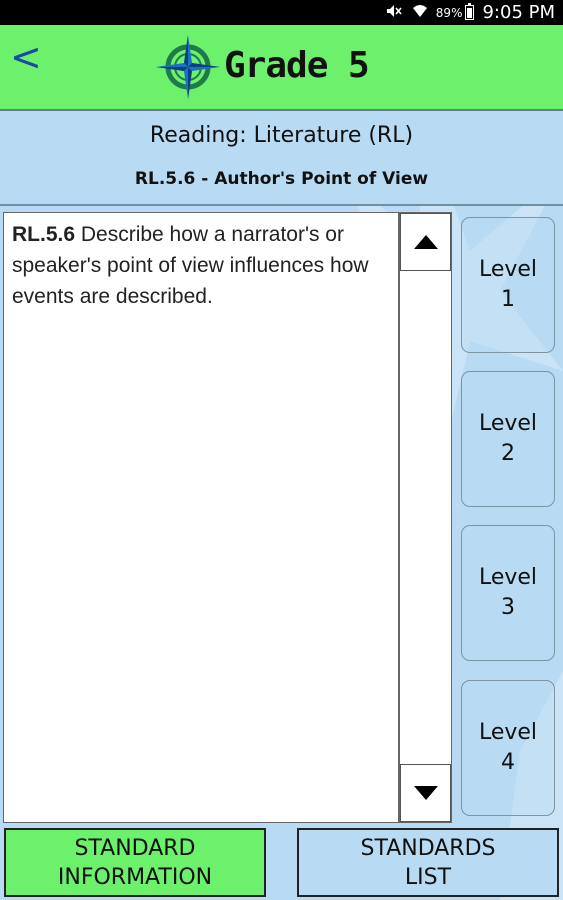 The width and height of the screenshot is (563, 900). What do you see at coordinates (135, 862) in the screenshot?
I see `standard-information-button: STANDARD INFORMATION` at bounding box center [135, 862].